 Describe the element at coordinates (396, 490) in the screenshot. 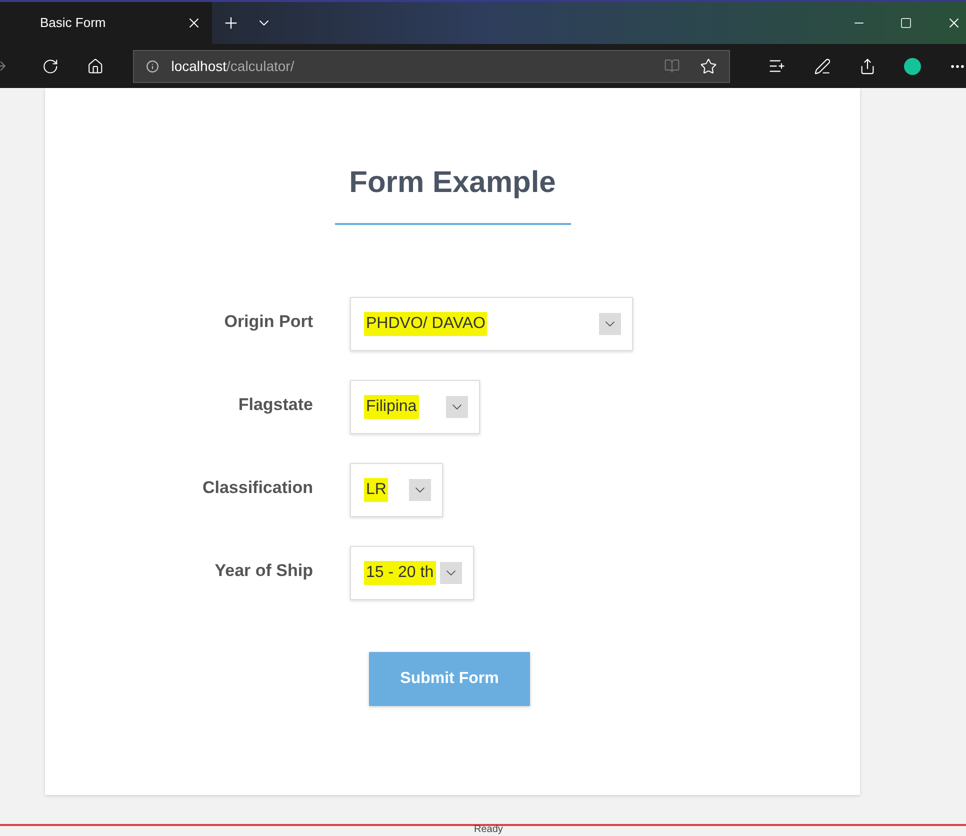

I see `select-field: LR` at that location.